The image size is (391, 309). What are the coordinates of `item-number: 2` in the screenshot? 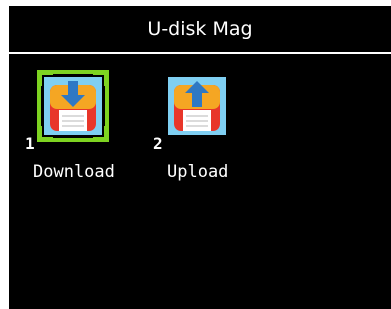 It's located at (158, 143).